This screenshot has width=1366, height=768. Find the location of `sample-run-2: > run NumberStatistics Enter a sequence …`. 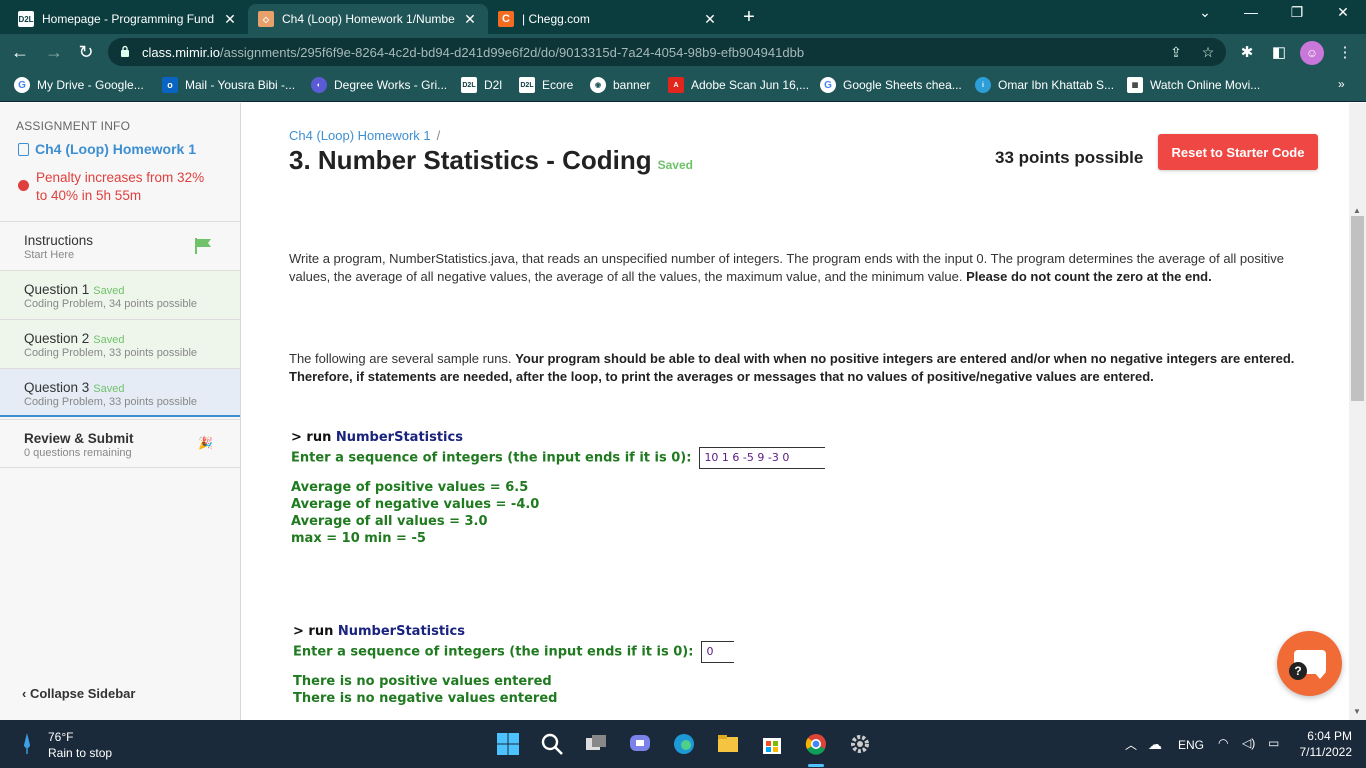

sample-run-2: > run NumberStatistics Enter a sequence … is located at coordinates (514, 665).